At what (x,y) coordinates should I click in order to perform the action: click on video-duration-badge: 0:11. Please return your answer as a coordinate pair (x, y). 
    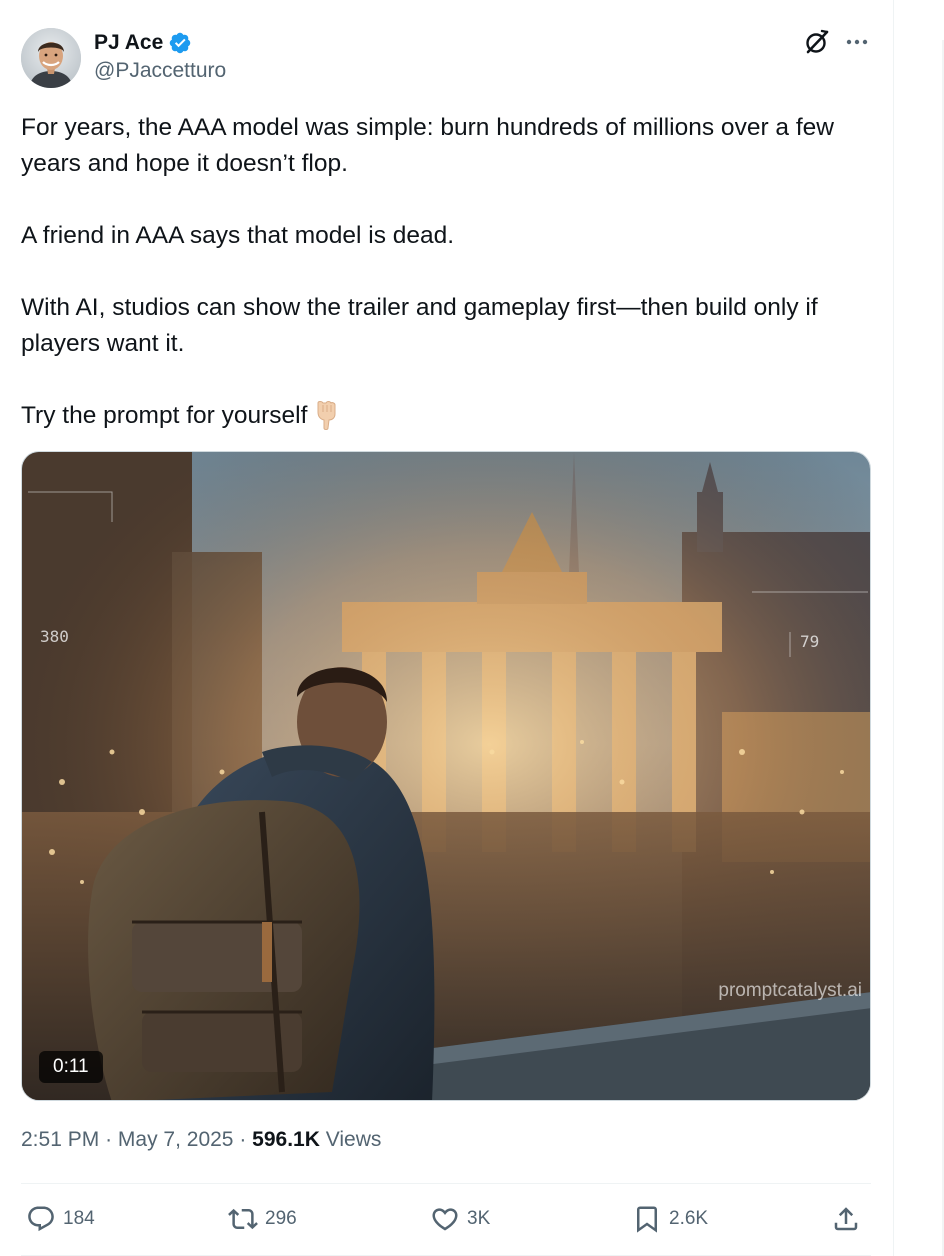
    Looking at the image, I should click on (71, 1067).